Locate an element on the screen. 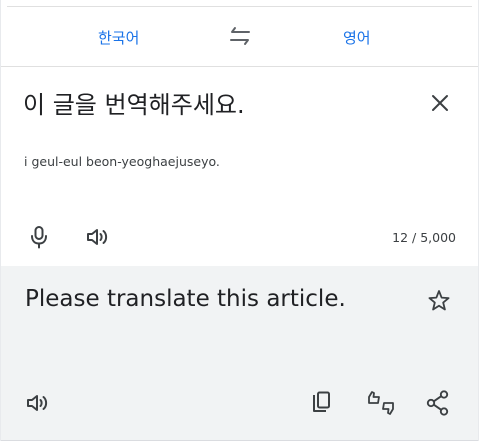 The image size is (479, 441). swap-arrows-icon is located at coordinates (240, 36).